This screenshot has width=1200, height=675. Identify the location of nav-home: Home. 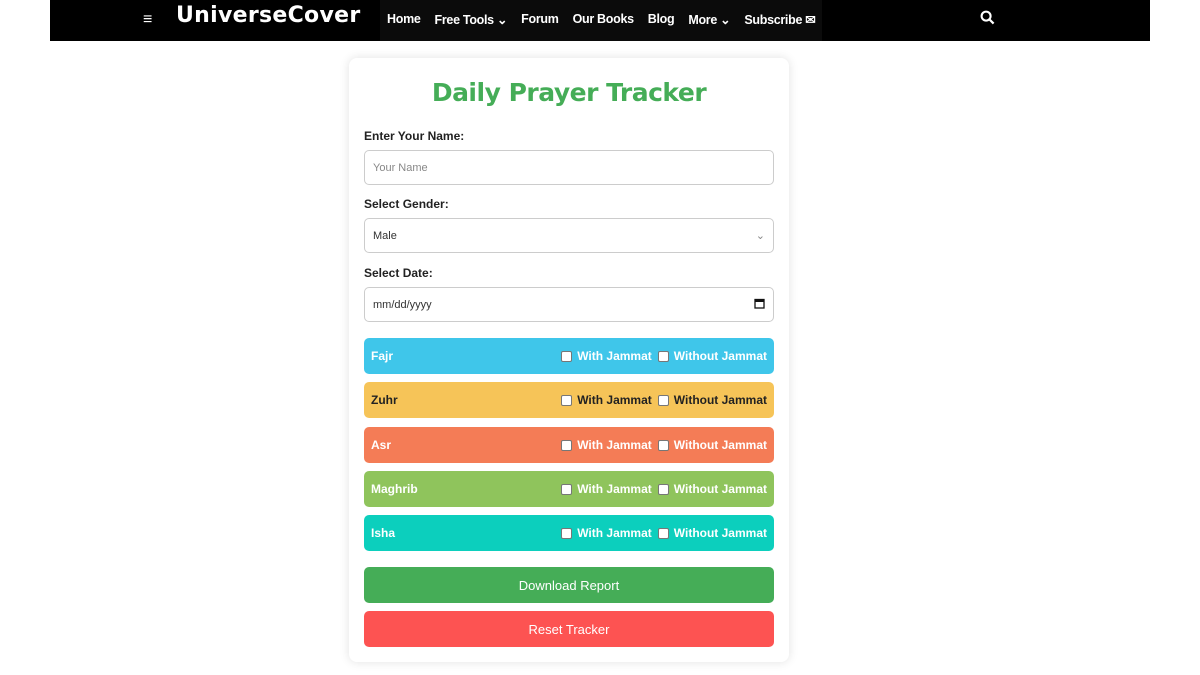
(404, 19).